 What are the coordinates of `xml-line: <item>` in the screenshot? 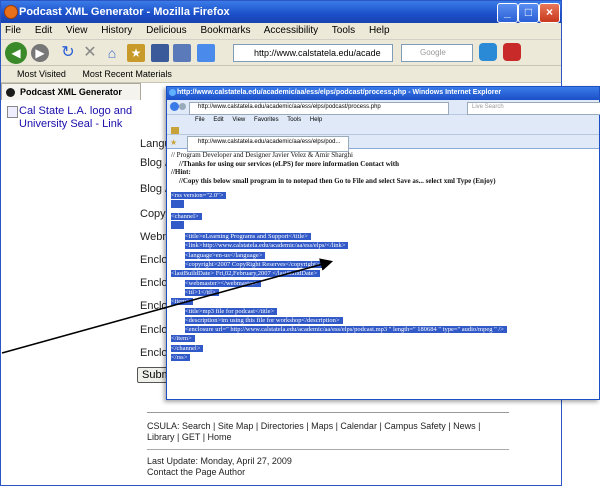 It's located at (384, 301).